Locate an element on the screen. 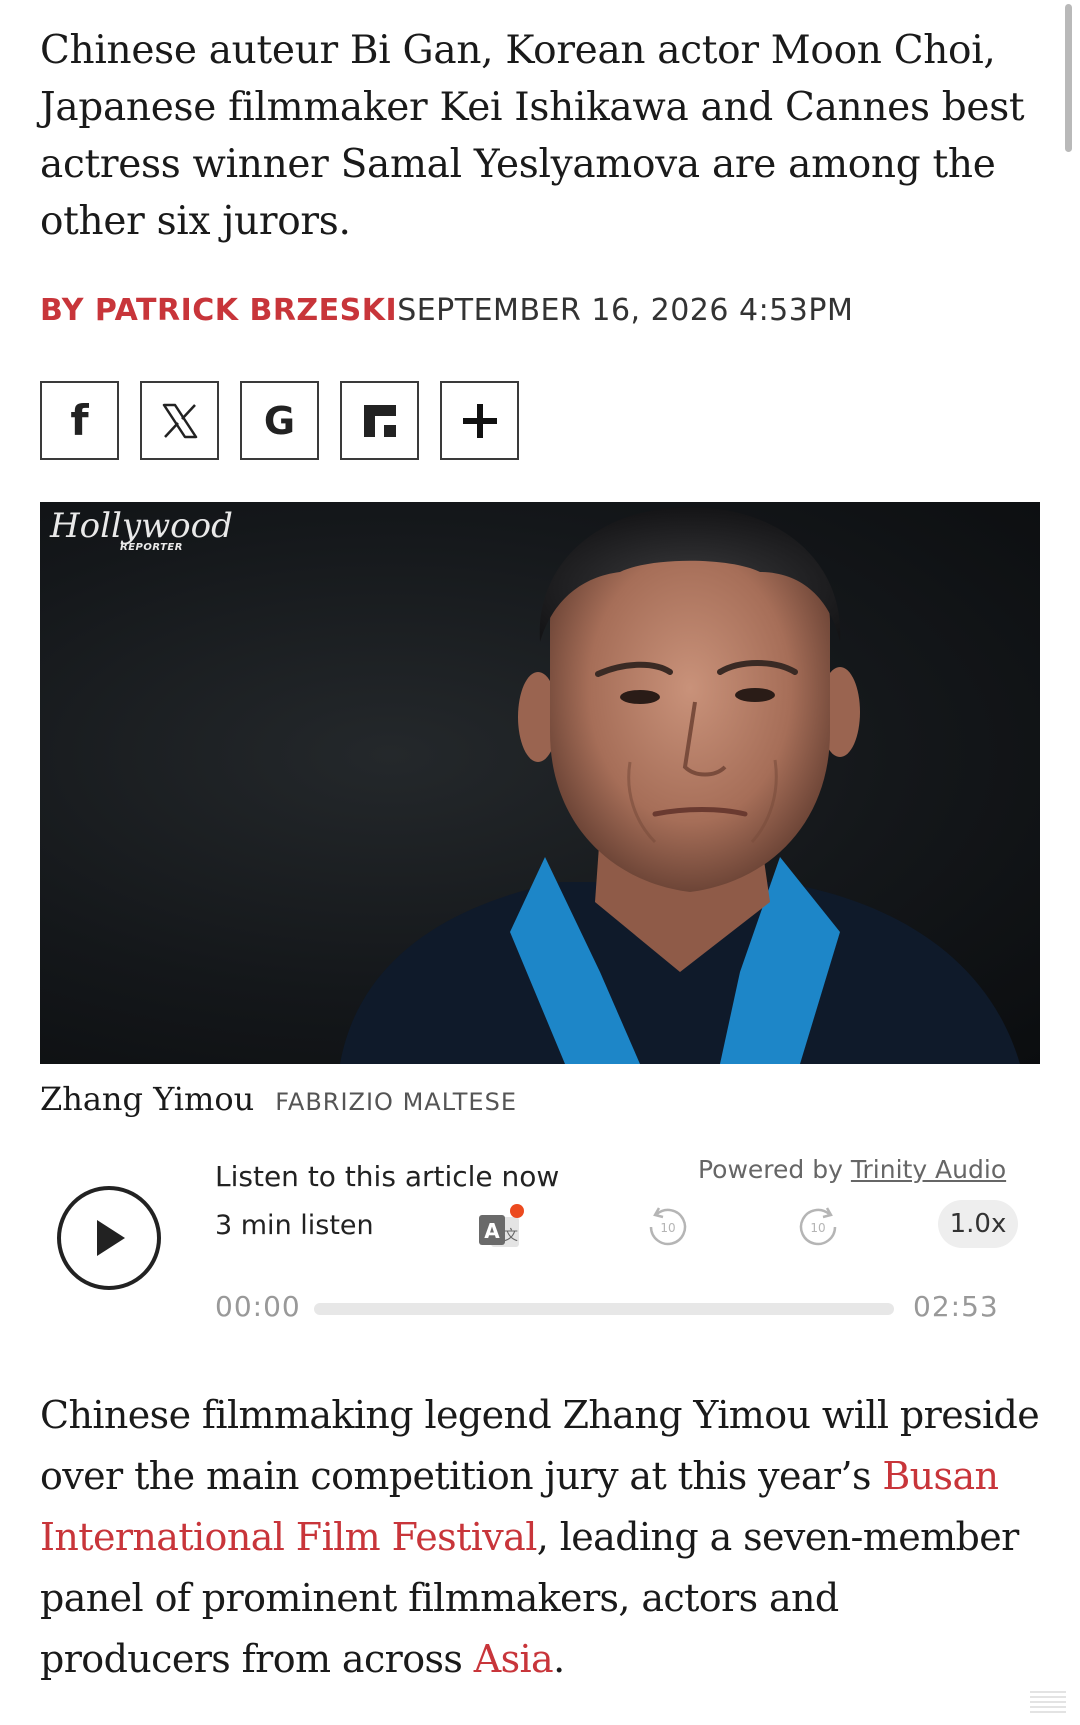 This screenshot has height=1725, width=1080. google-share-button: G is located at coordinates (279, 420).